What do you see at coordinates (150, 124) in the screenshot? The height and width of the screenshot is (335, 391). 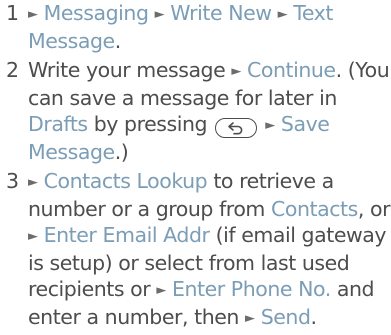 I see `step-text: by pressing` at bounding box center [150, 124].